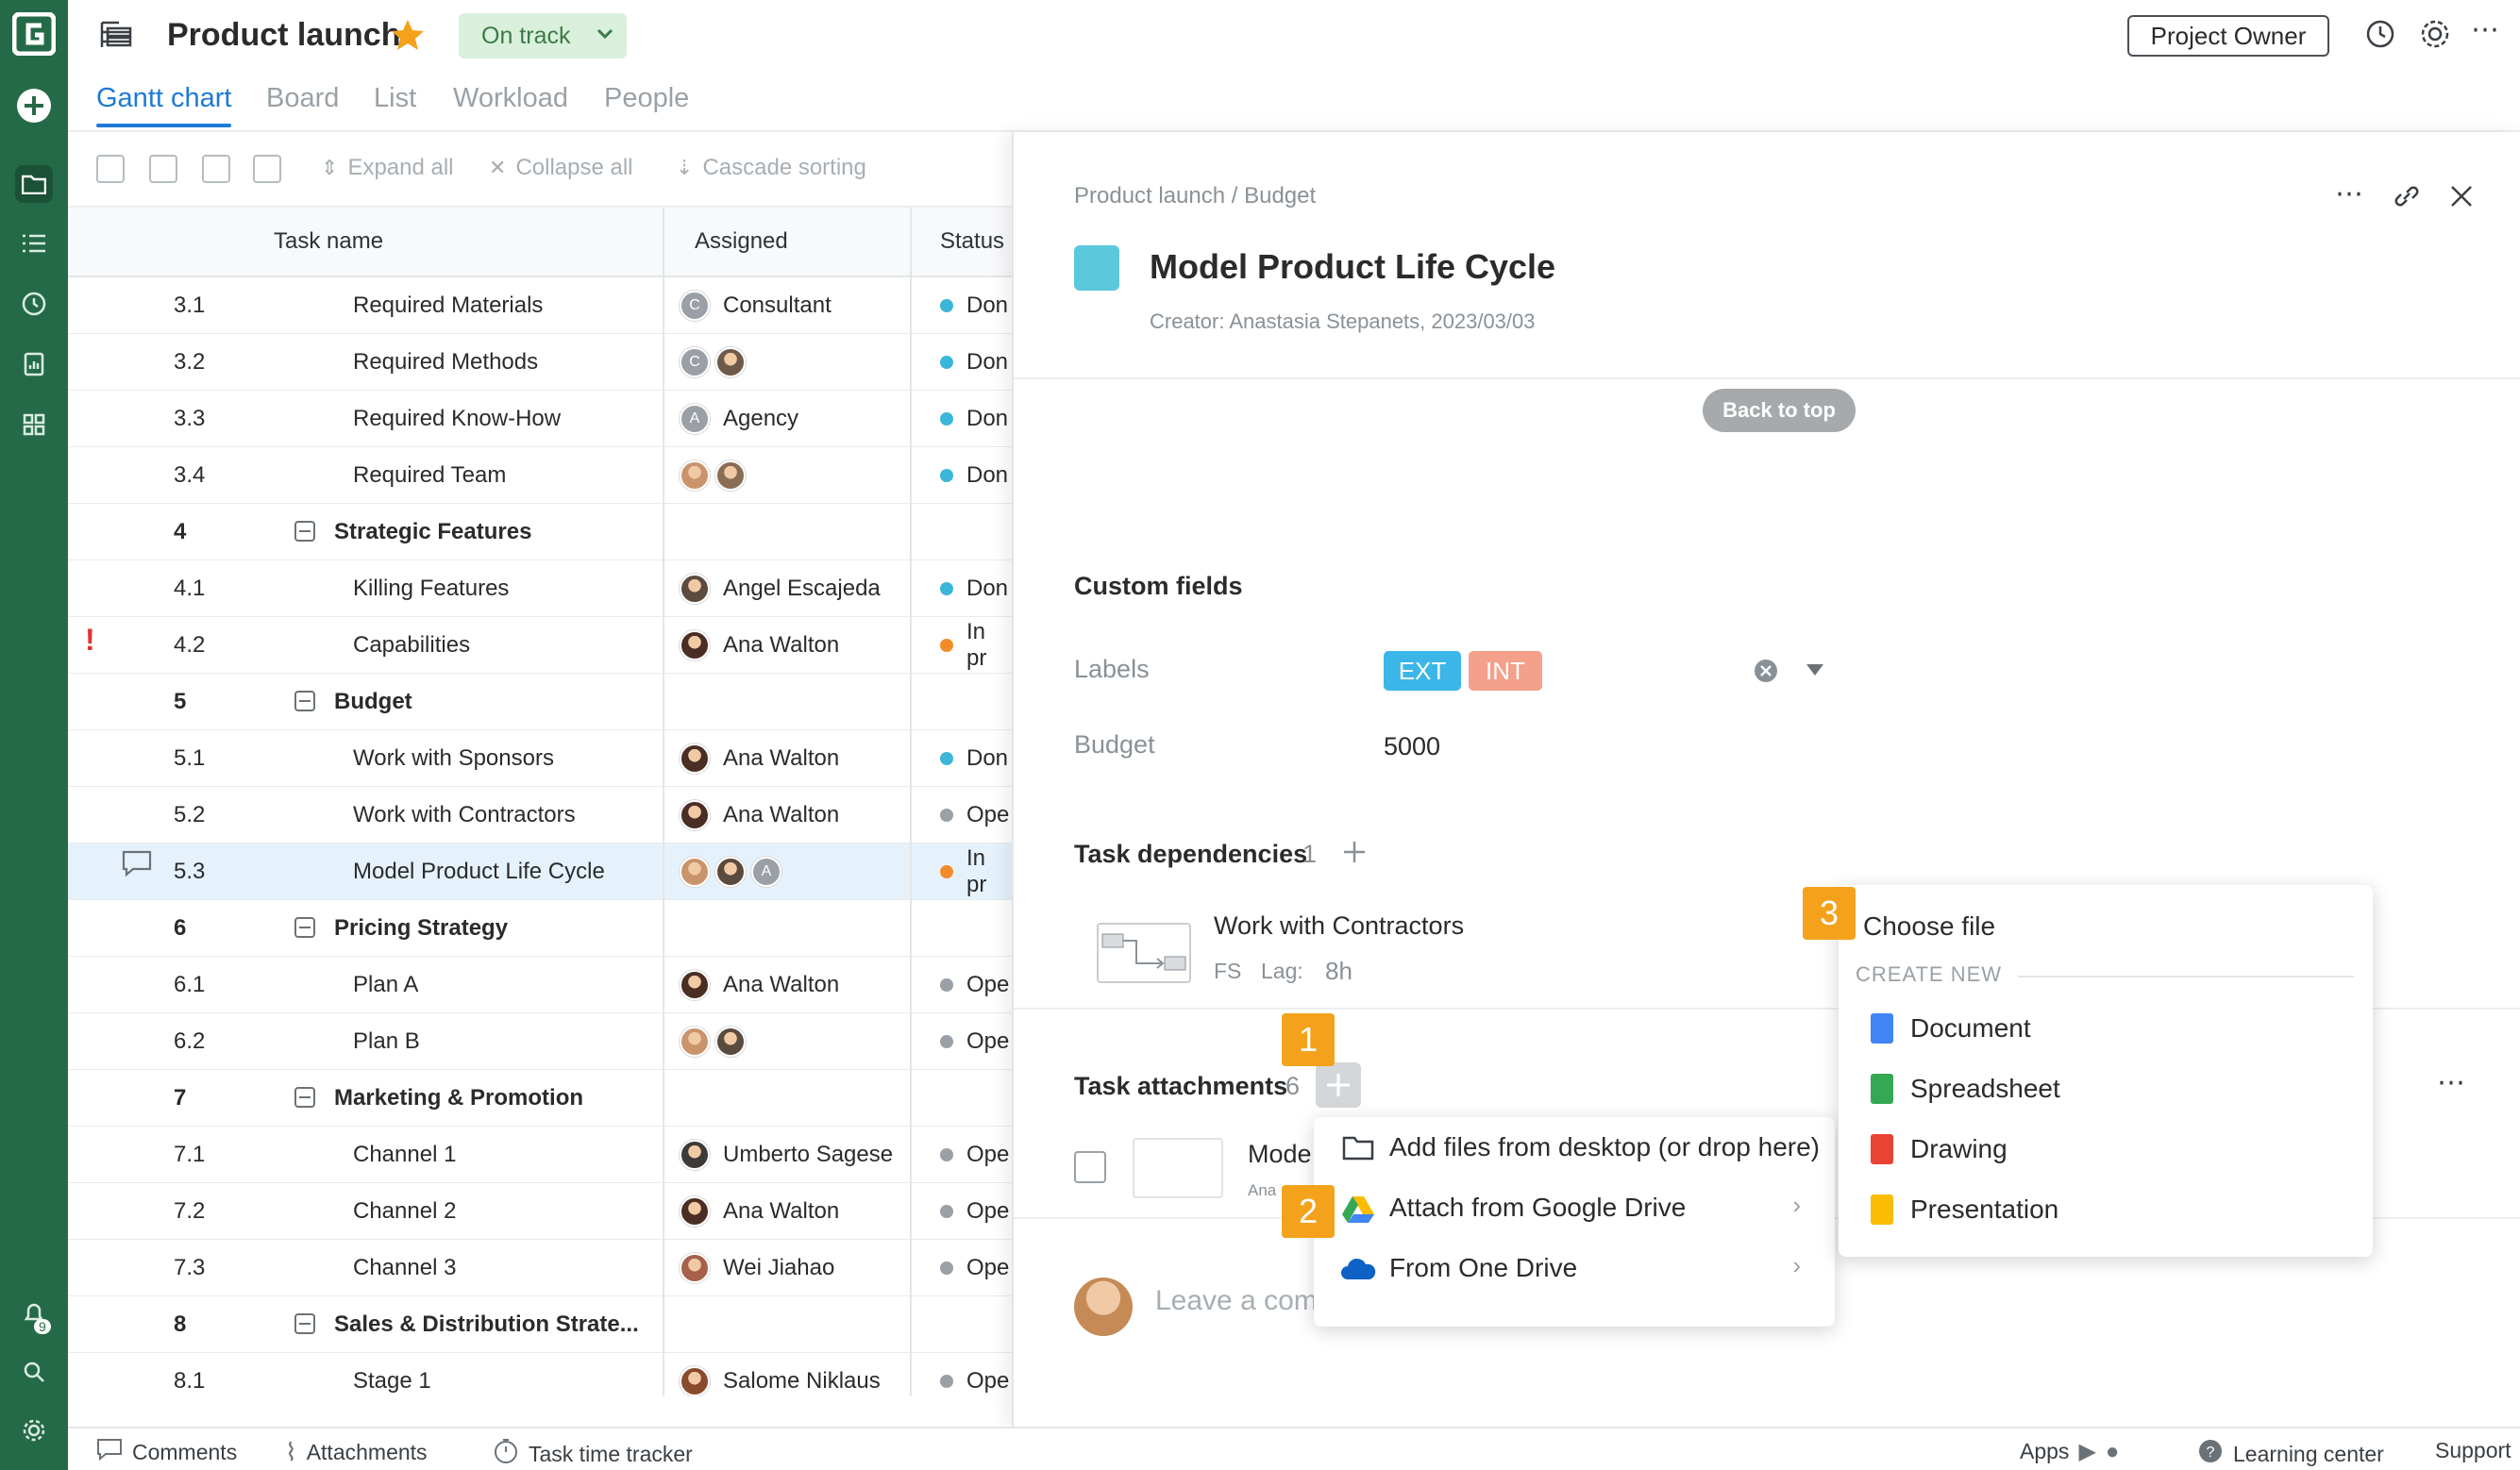 Image resolution: width=2520 pixels, height=1470 pixels. Describe the element at coordinates (163, 169) in the screenshot. I see `task-schedule-icon` at that location.